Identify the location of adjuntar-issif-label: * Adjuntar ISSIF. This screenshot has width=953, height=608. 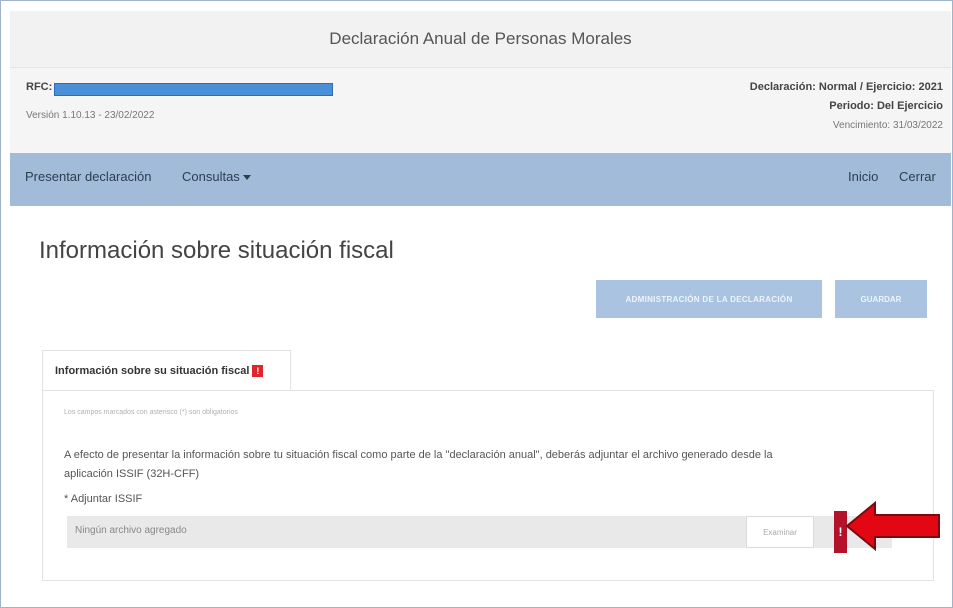
(103, 499).